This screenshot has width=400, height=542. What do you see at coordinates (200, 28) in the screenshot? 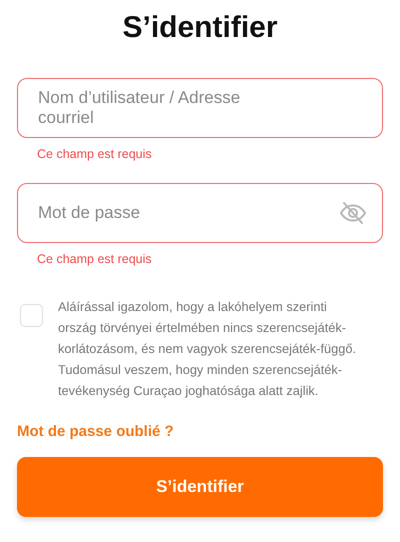
I see `page-title: S’identifier` at bounding box center [200, 28].